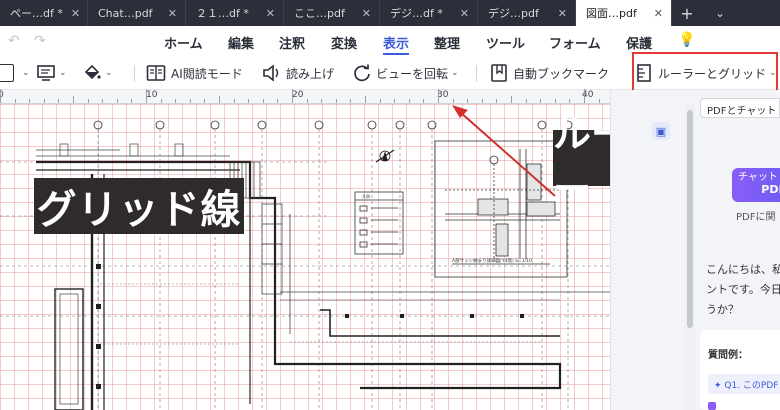 Image resolution: width=780 pixels, height=410 pixels. I want to click on doc-tab-6: デジ…pdf ✕, so click(527, 13).